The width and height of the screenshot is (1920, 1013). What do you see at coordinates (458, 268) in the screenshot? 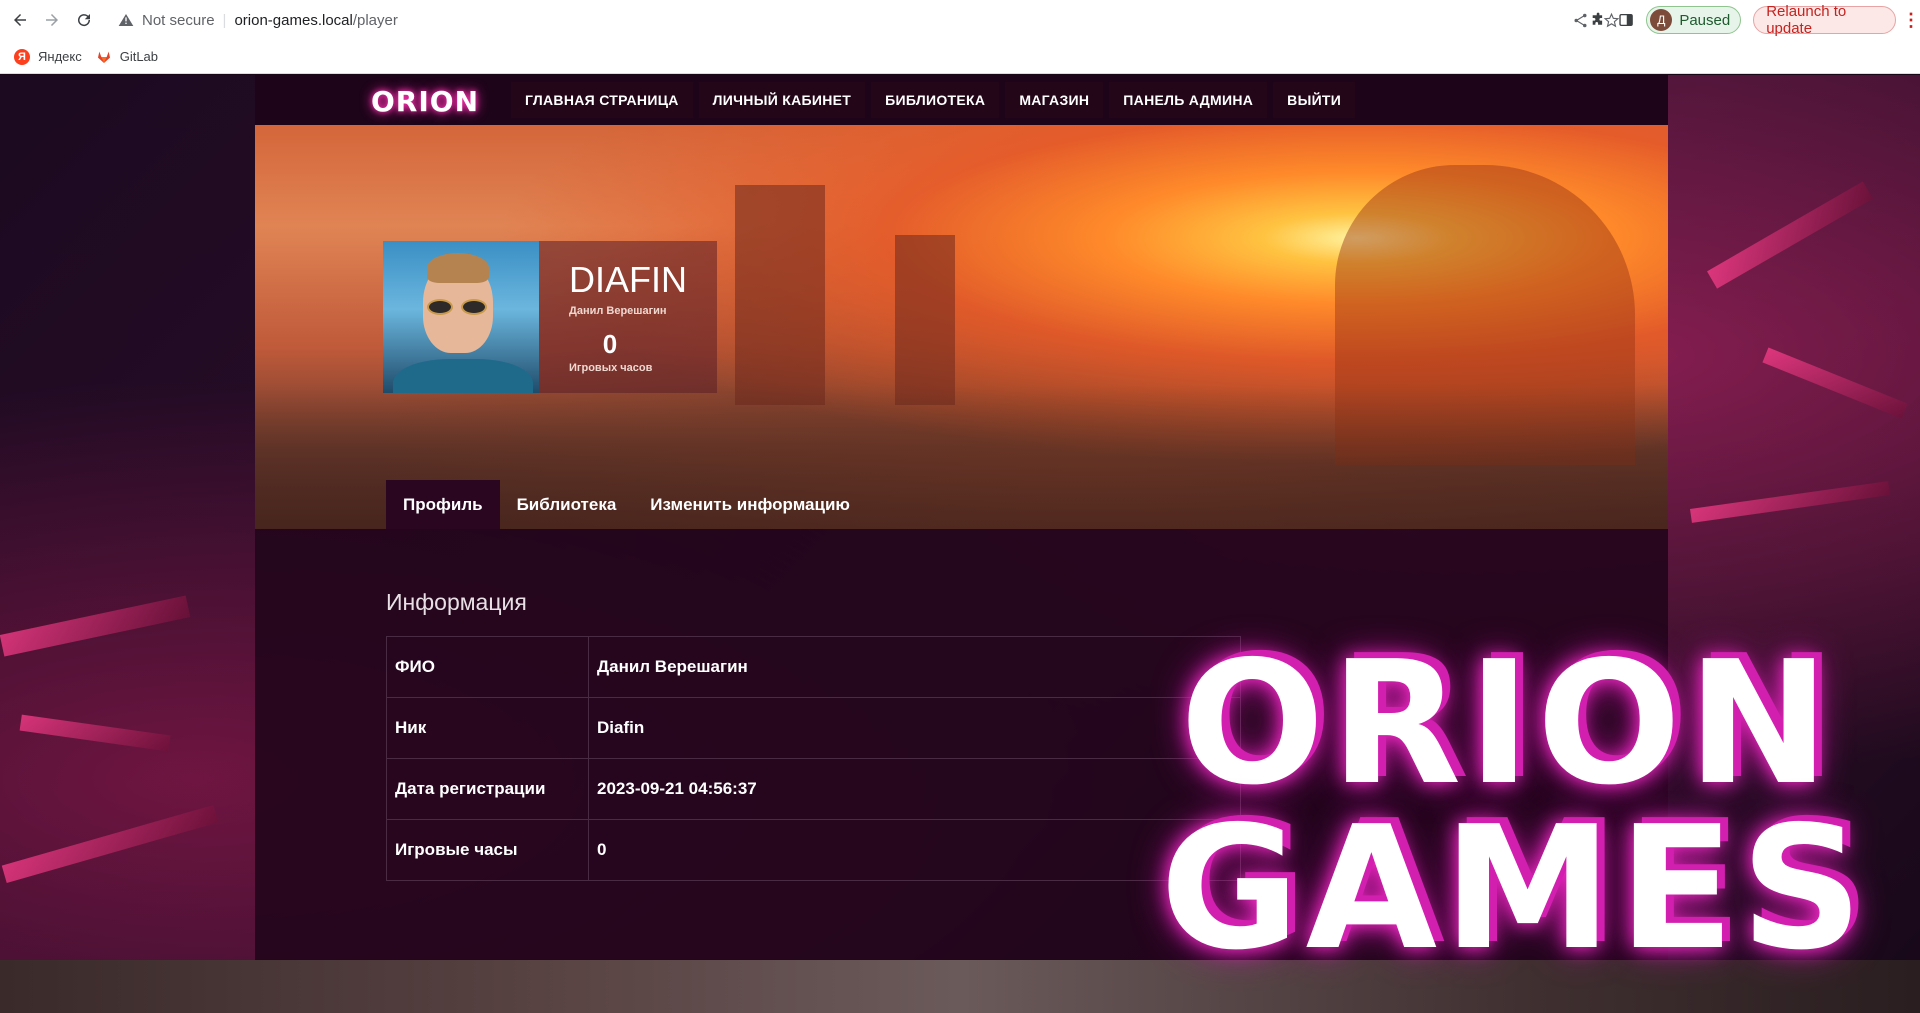
I see `photo-hair` at bounding box center [458, 268].